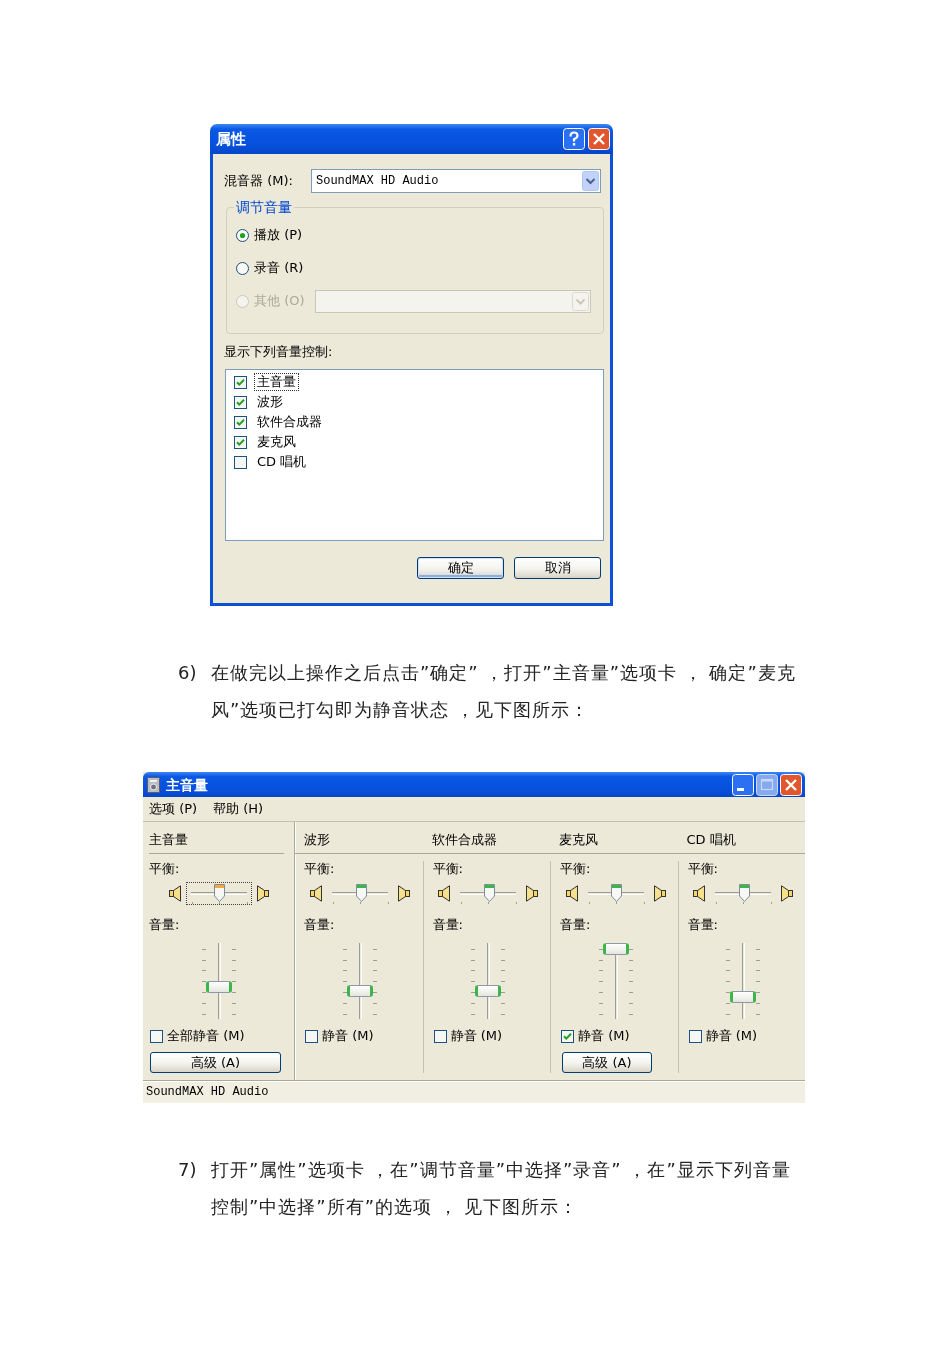 The width and height of the screenshot is (950, 1345). What do you see at coordinates (259, 181) in the screenshot?
I see `mixer-label: 混音器 (M):` at bounding box center [259, 181].